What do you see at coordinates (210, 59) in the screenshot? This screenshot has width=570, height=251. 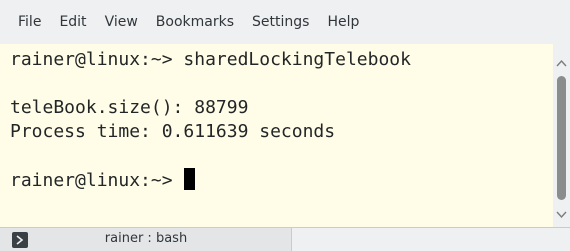 I see `terminal-line: rainer@linux:~> sharedLockingTelebook` at bounding box center [210, 59].